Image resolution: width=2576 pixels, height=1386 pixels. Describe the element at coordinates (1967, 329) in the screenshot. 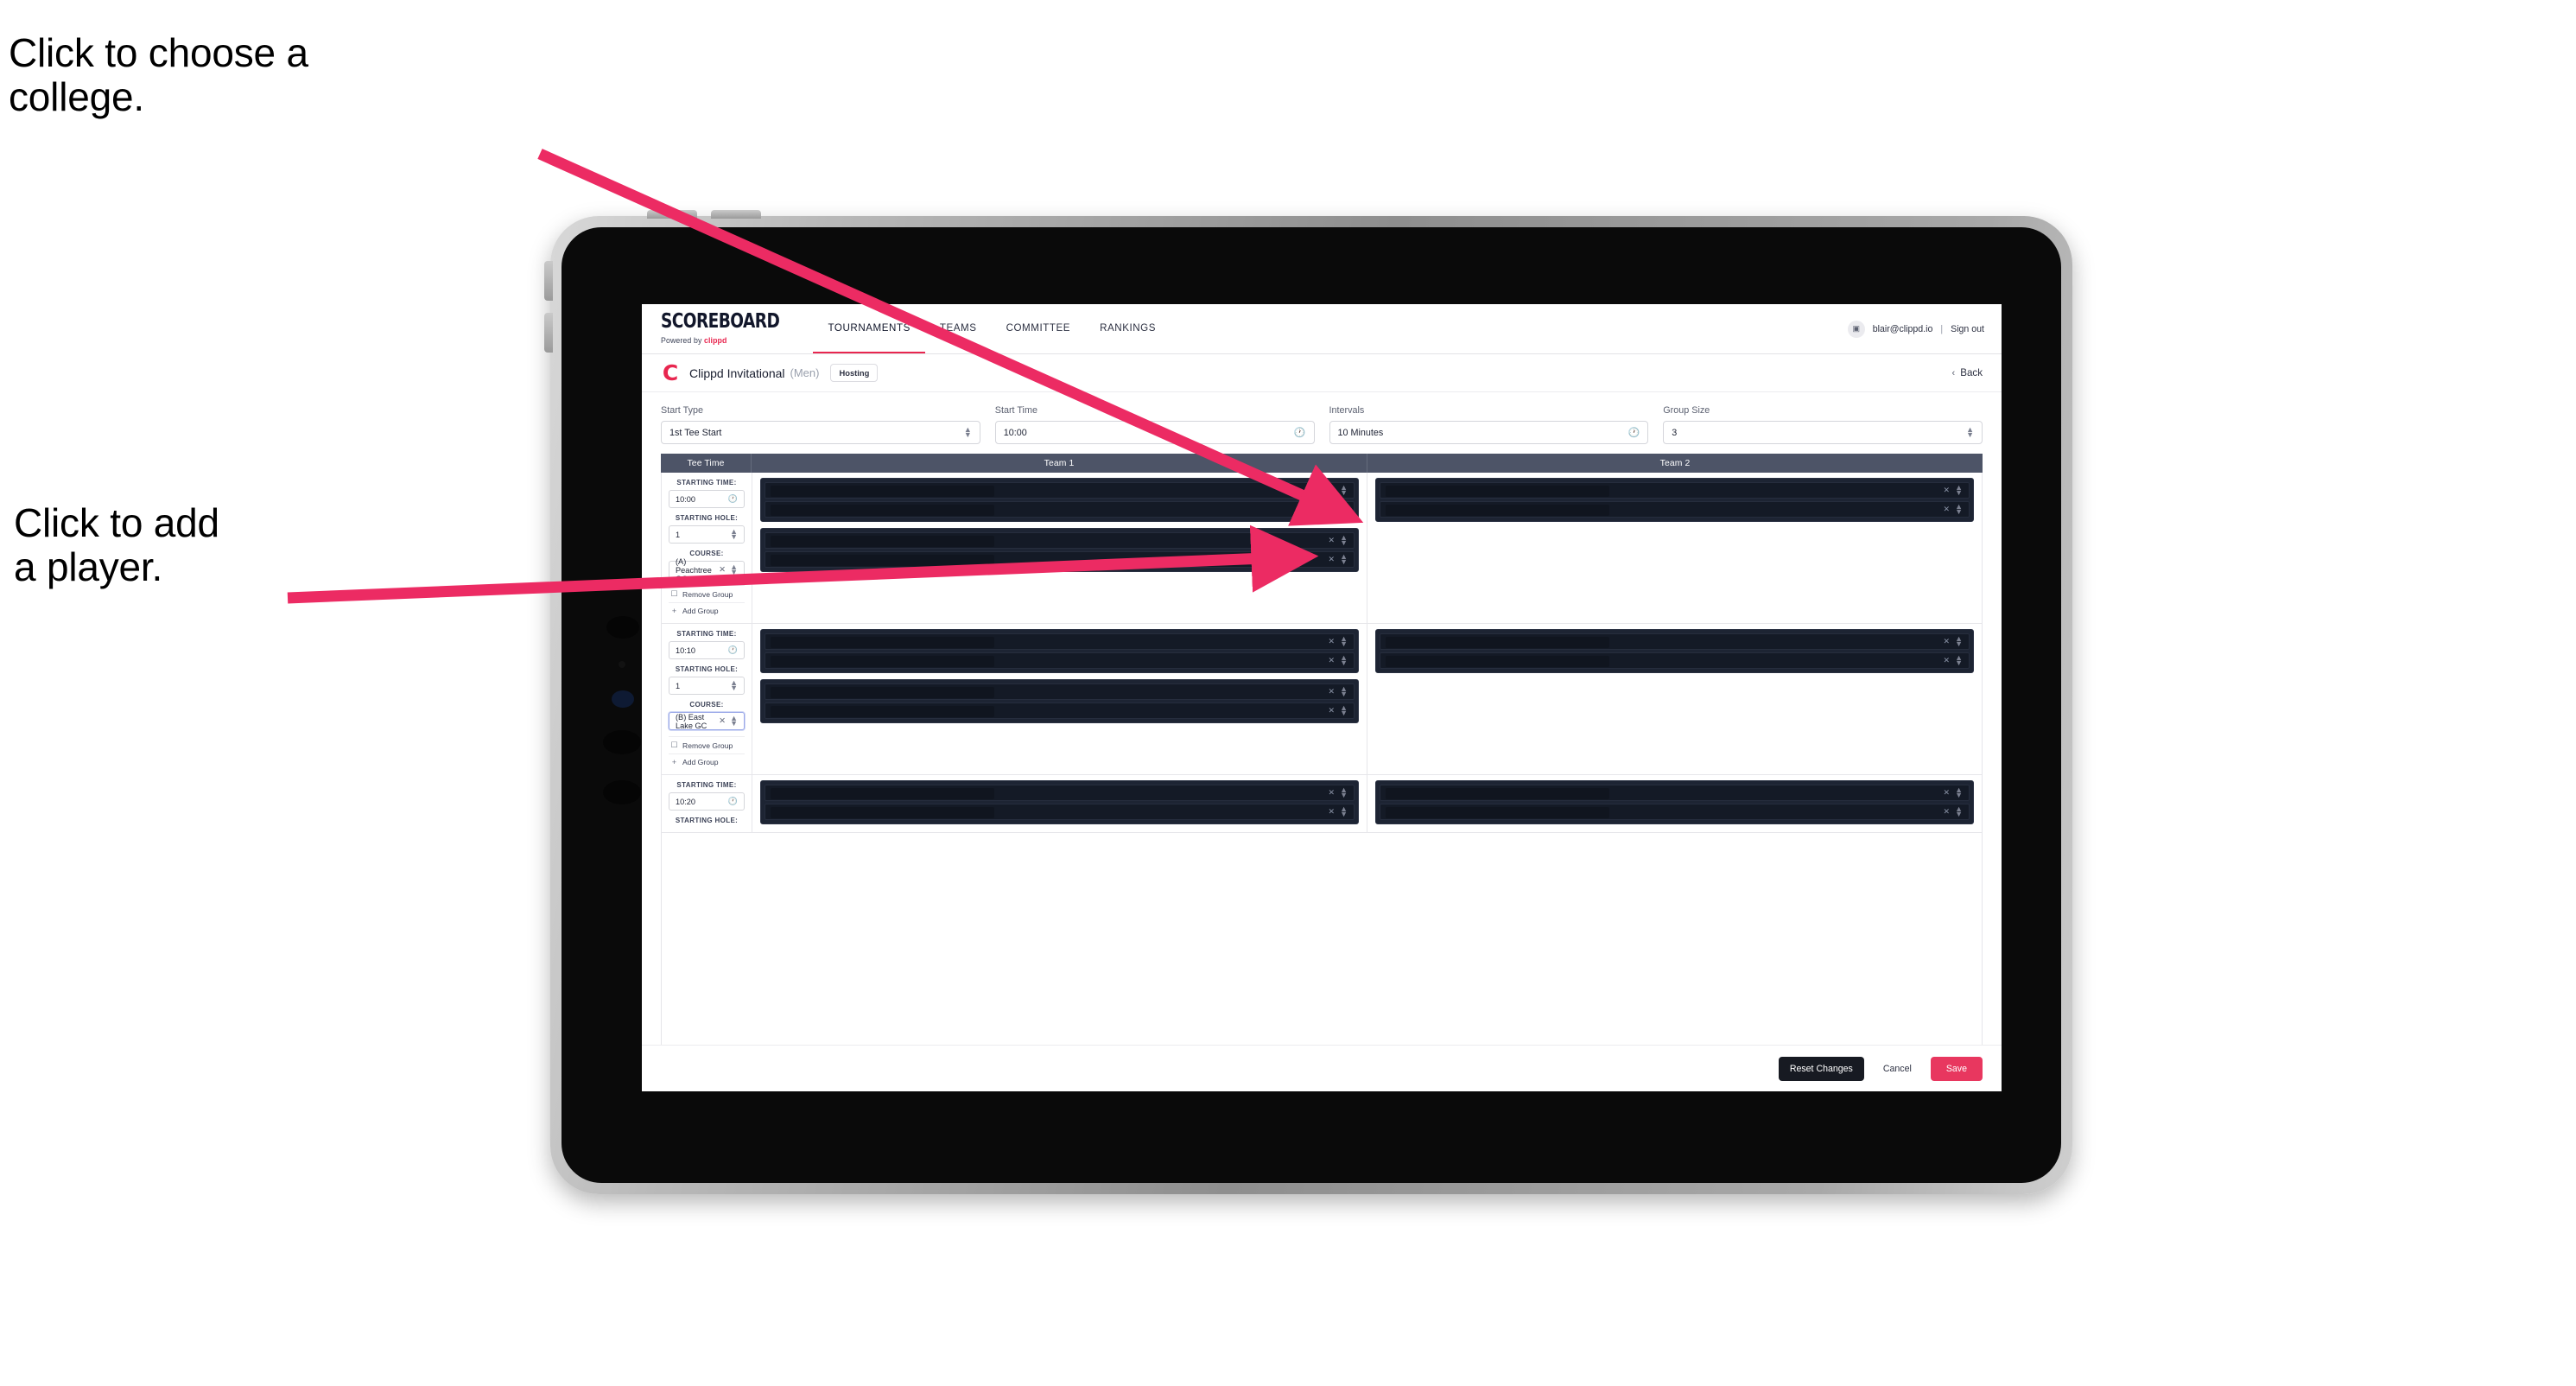

I see `sign-out-link: Sign out` at that location.